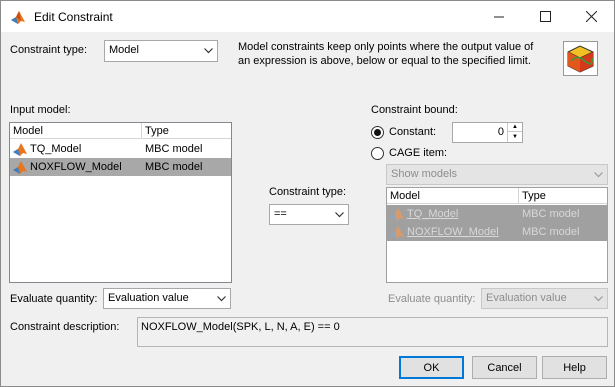  I want to click on minimize-button, so click(499, 16).